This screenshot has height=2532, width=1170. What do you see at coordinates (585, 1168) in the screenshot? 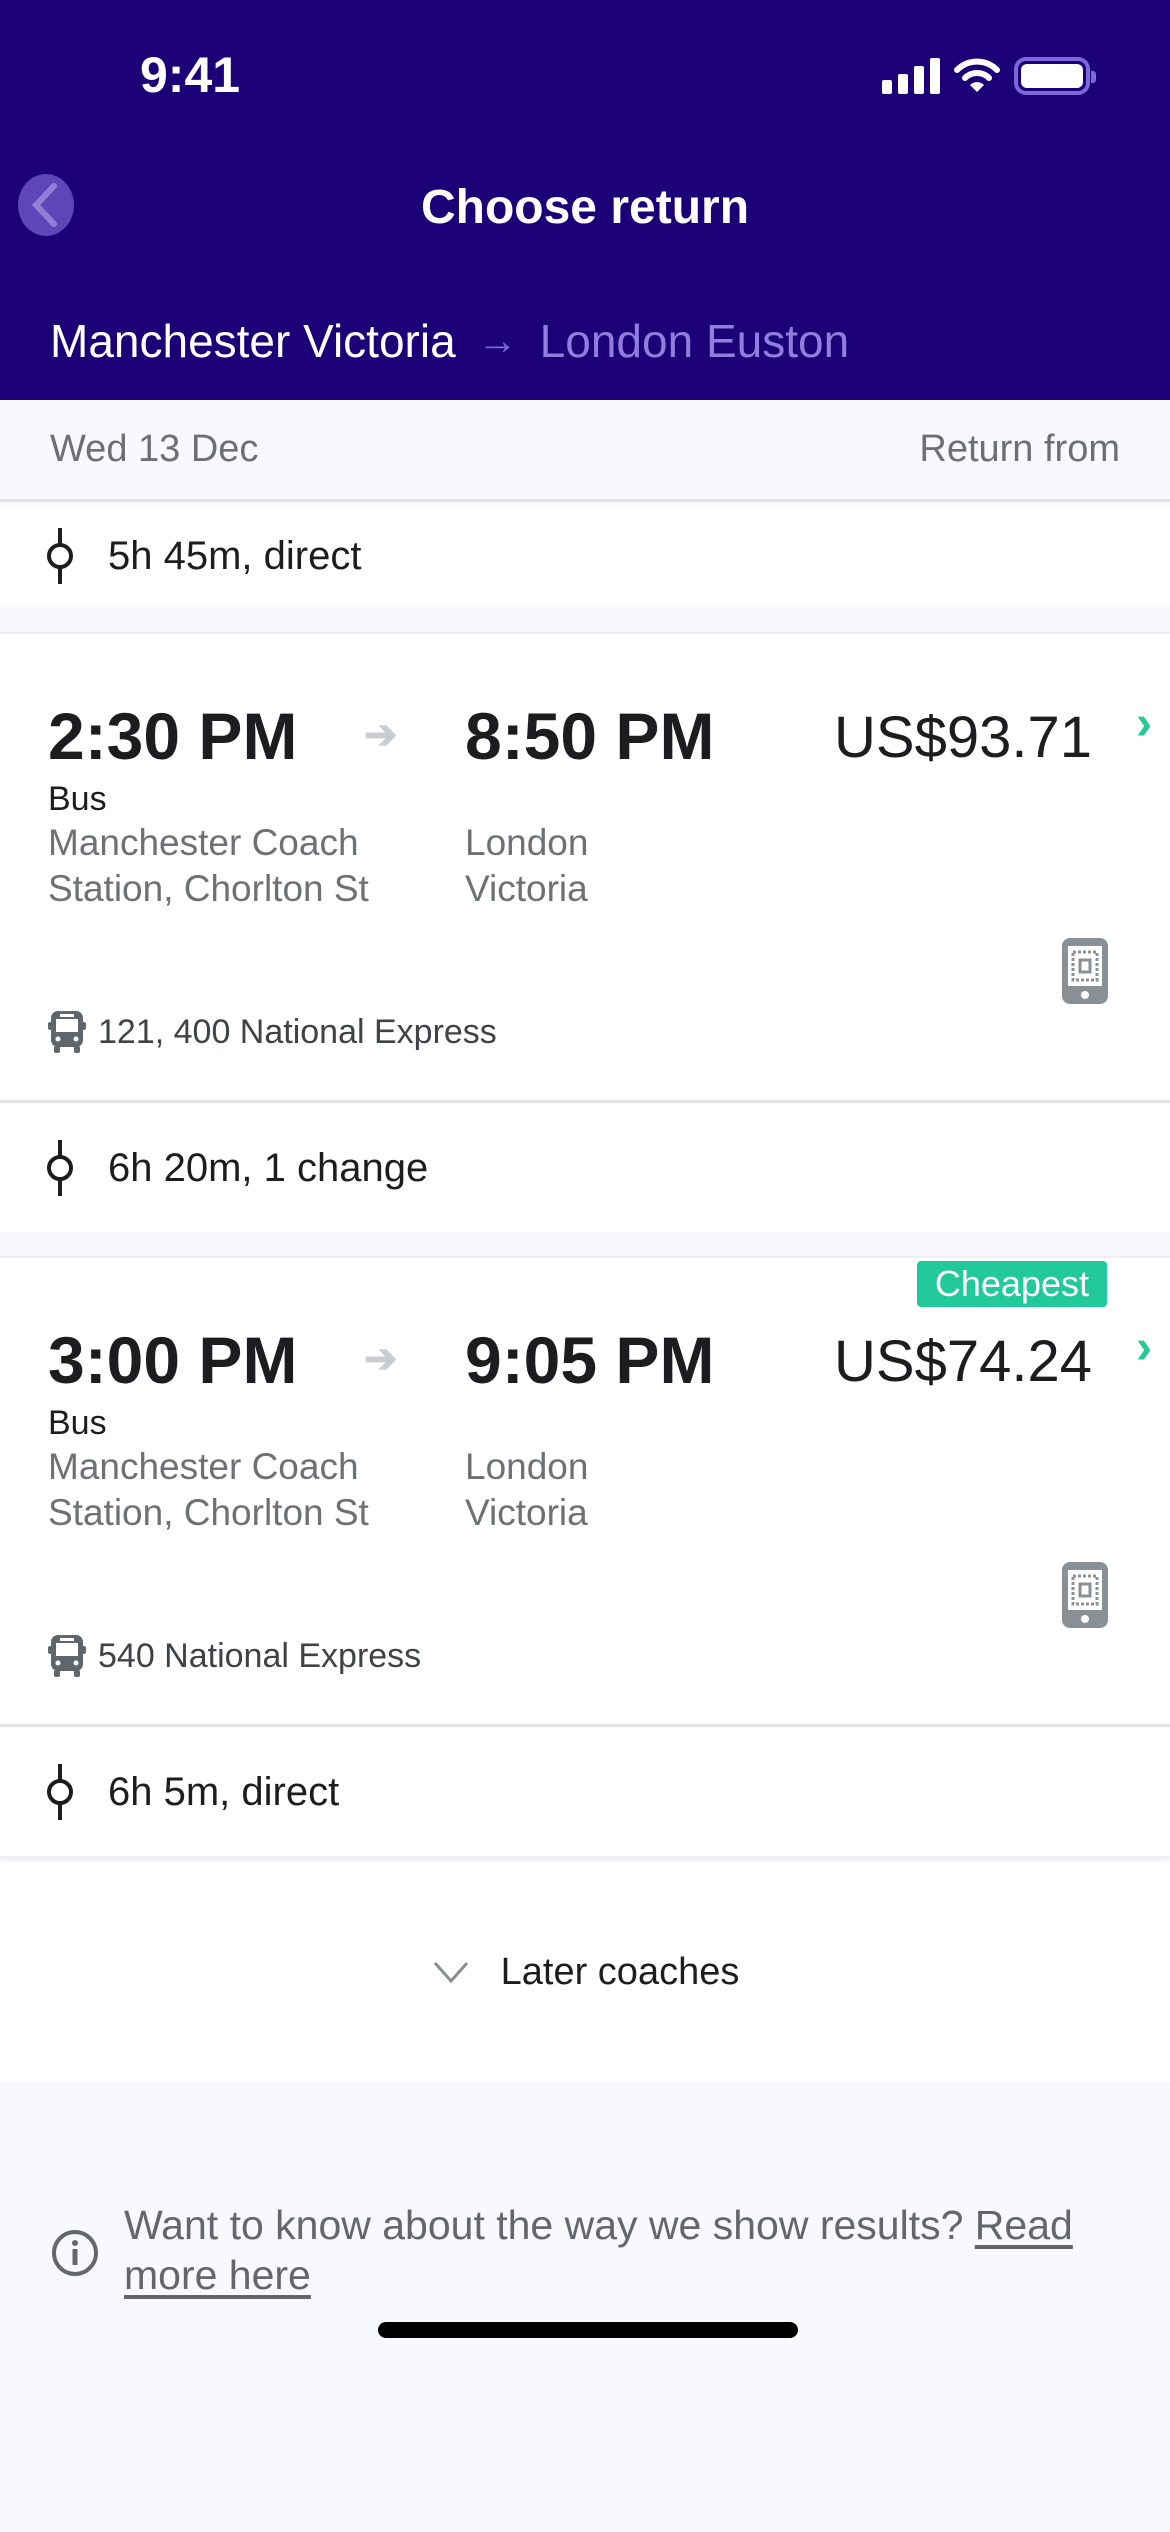
I see `journey-duration-row: 6h 20m, 1 change` at bounding box center [585, 1168].